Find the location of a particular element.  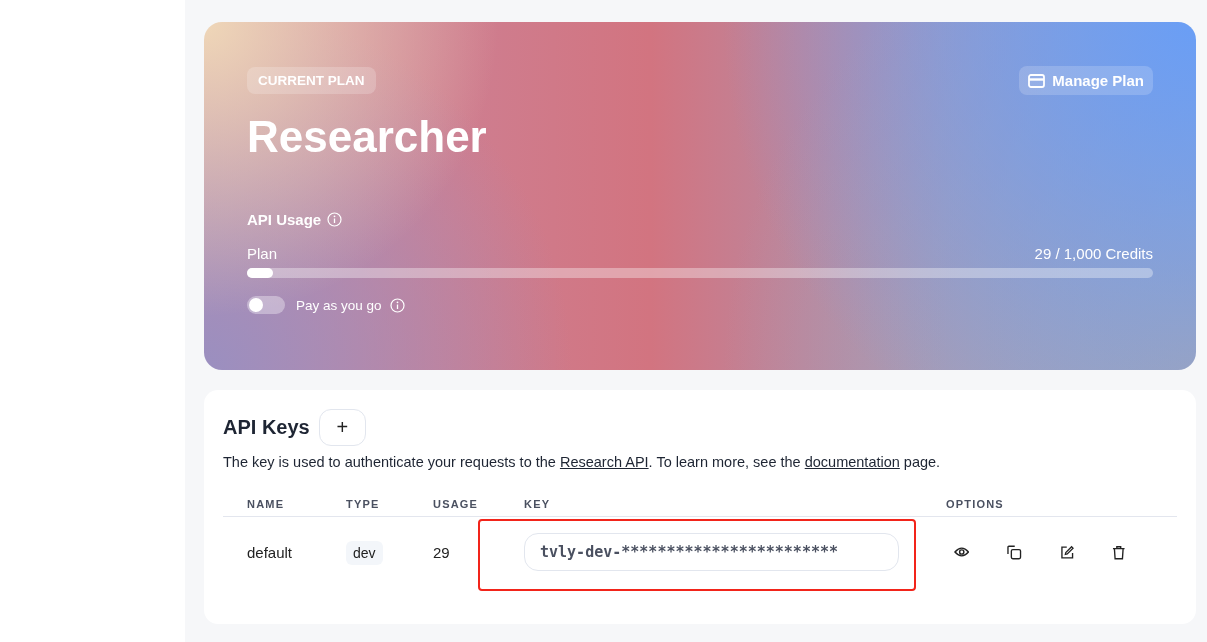

column-header: TYPE is located at coordinates (363, 504).